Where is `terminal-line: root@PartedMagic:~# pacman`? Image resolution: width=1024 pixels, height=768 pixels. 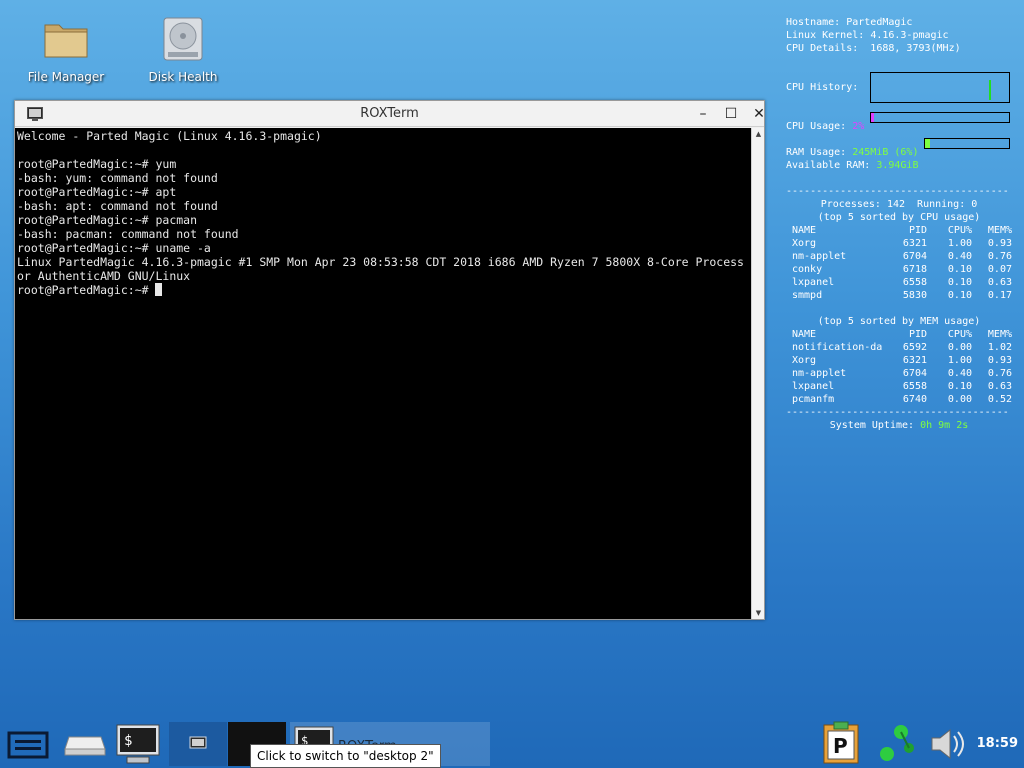 terminal-line: root@PartedMagic:~# pacman is located at coordinates (107, 220).